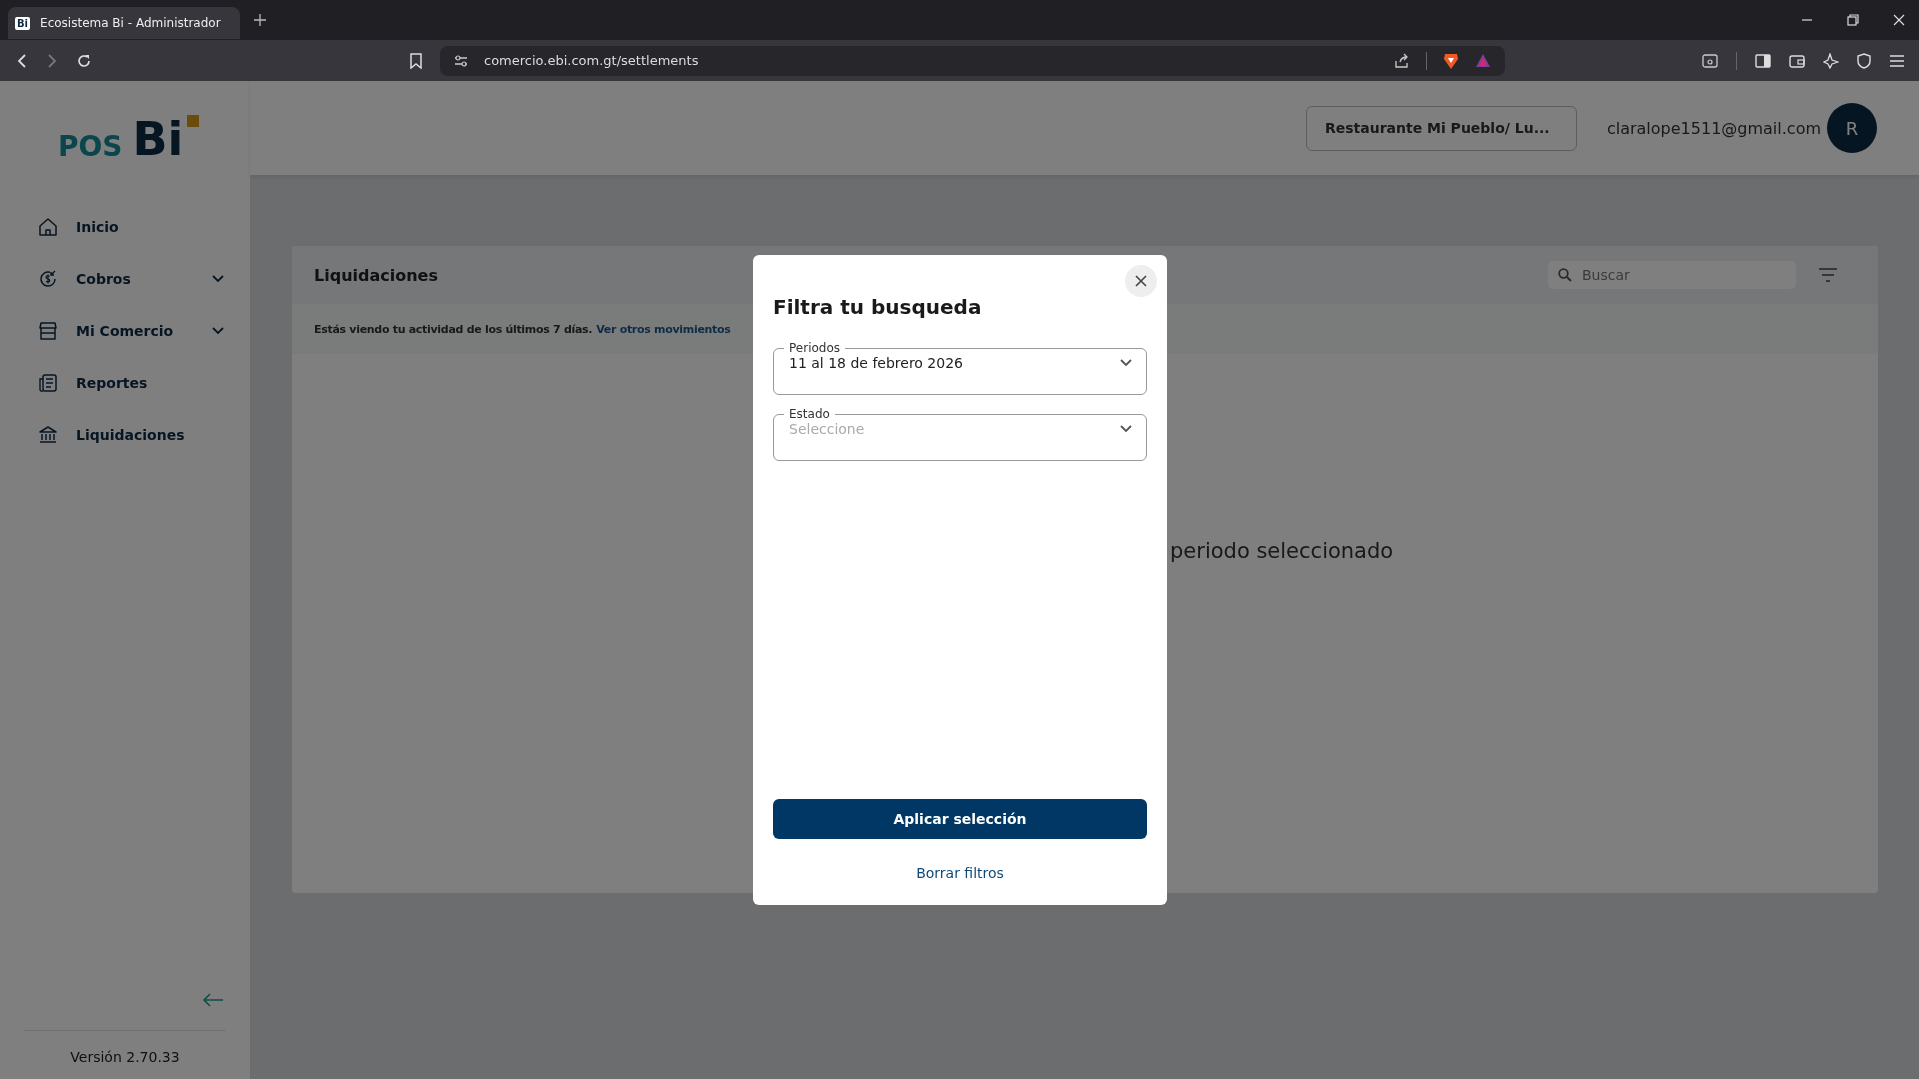 The image size is (1919, 1079). Describe the element at coordinates (1864, 60) in the screenshot. I see `shield-icon` at that location.